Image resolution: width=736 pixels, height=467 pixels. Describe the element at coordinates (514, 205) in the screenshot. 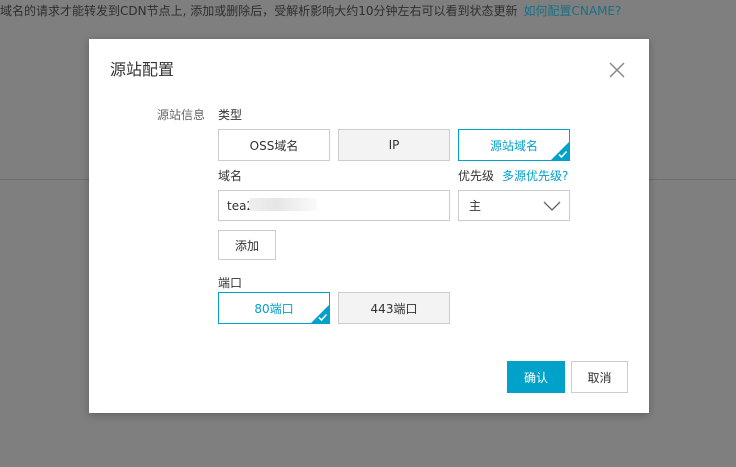

I see `priority-select: 主` at that location.